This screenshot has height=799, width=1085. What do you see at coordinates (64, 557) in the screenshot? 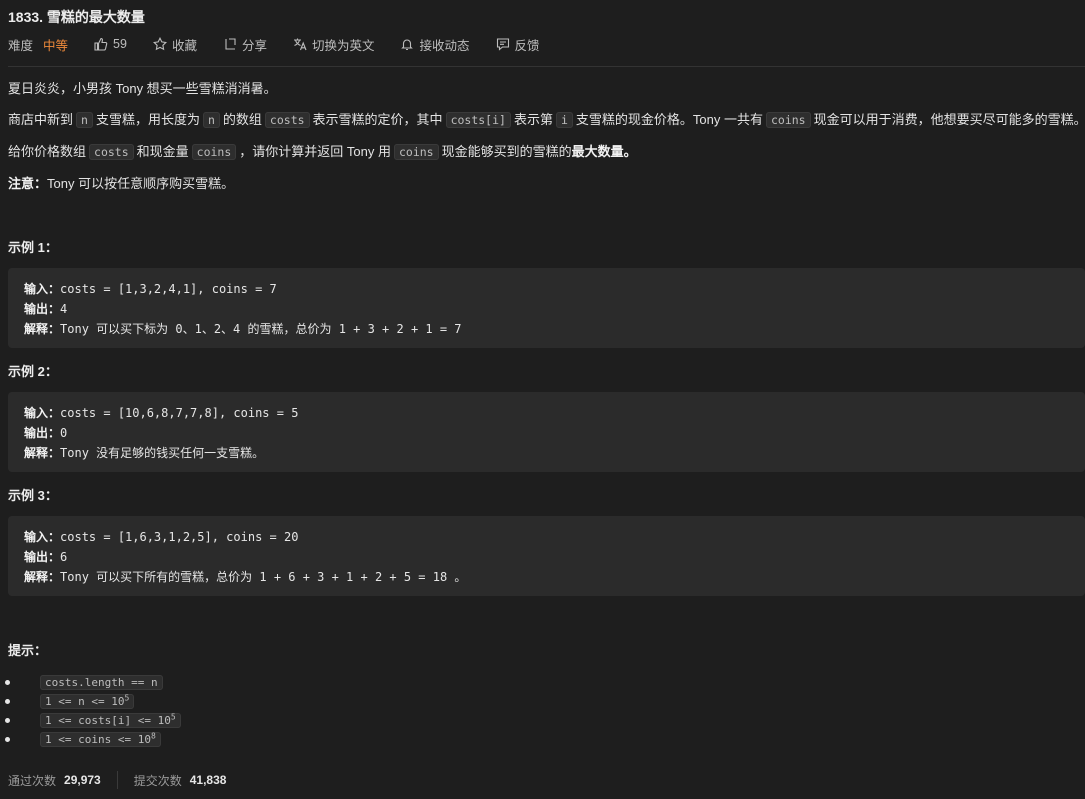
I see `example-output: 6` at bounding box center [64, 557].